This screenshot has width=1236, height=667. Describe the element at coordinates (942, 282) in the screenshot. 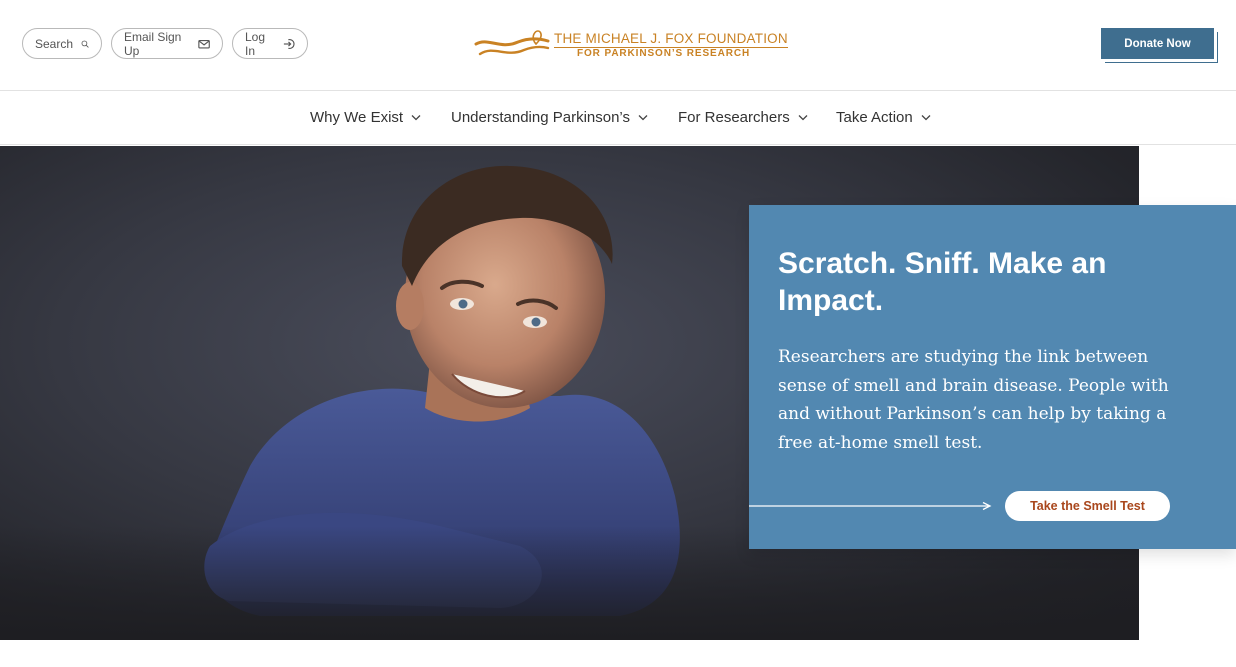

I see `hero-heading: Scratch. Sniff. Make an Impact.` at that location.